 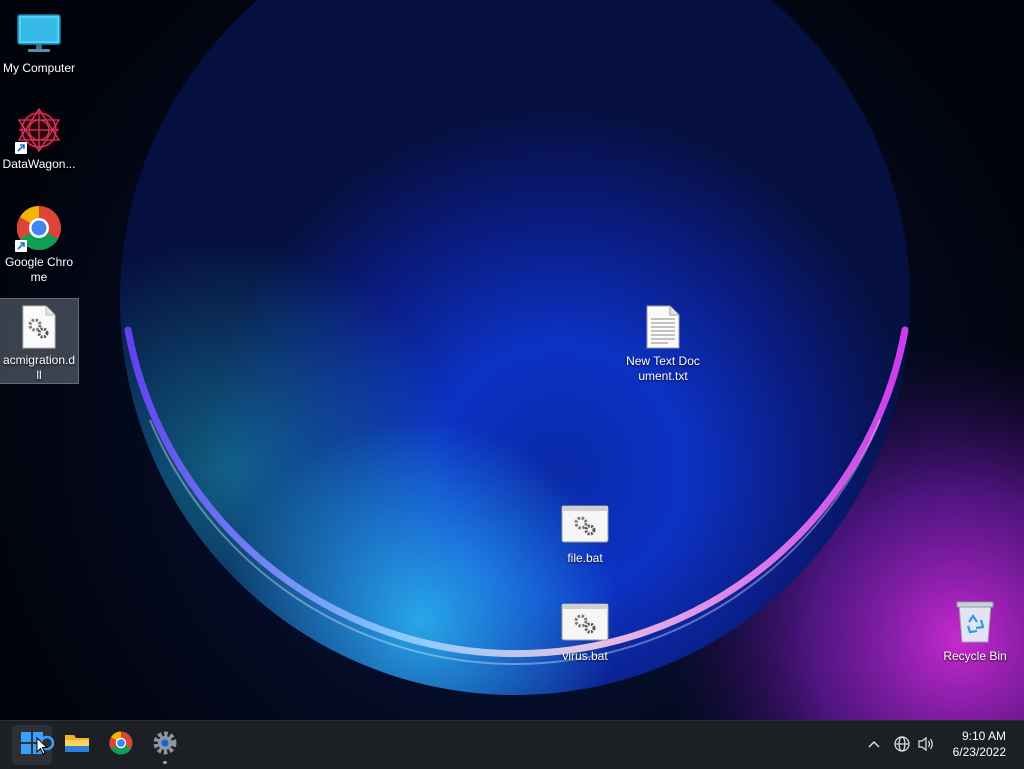 I want to click on desktop-icon-new-text-document: New Text Document.txt, so click(x=663, y=341).